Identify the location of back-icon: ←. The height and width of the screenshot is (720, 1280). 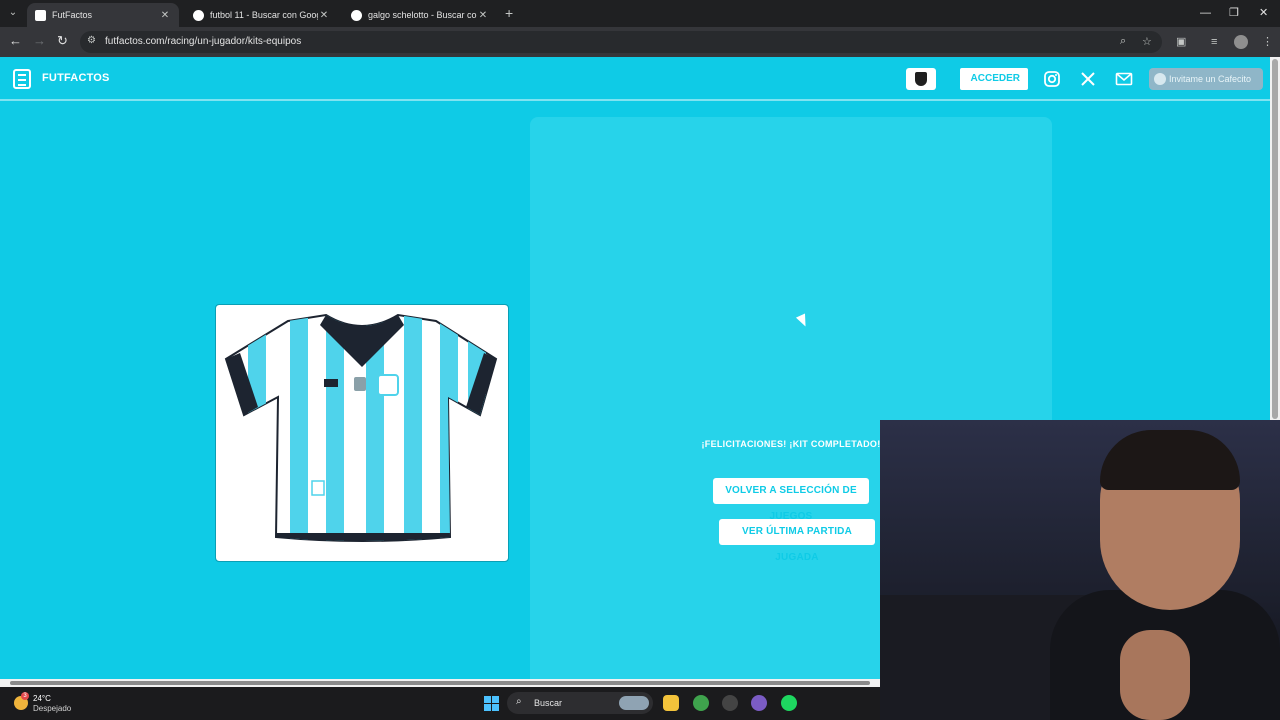
(15, 41).